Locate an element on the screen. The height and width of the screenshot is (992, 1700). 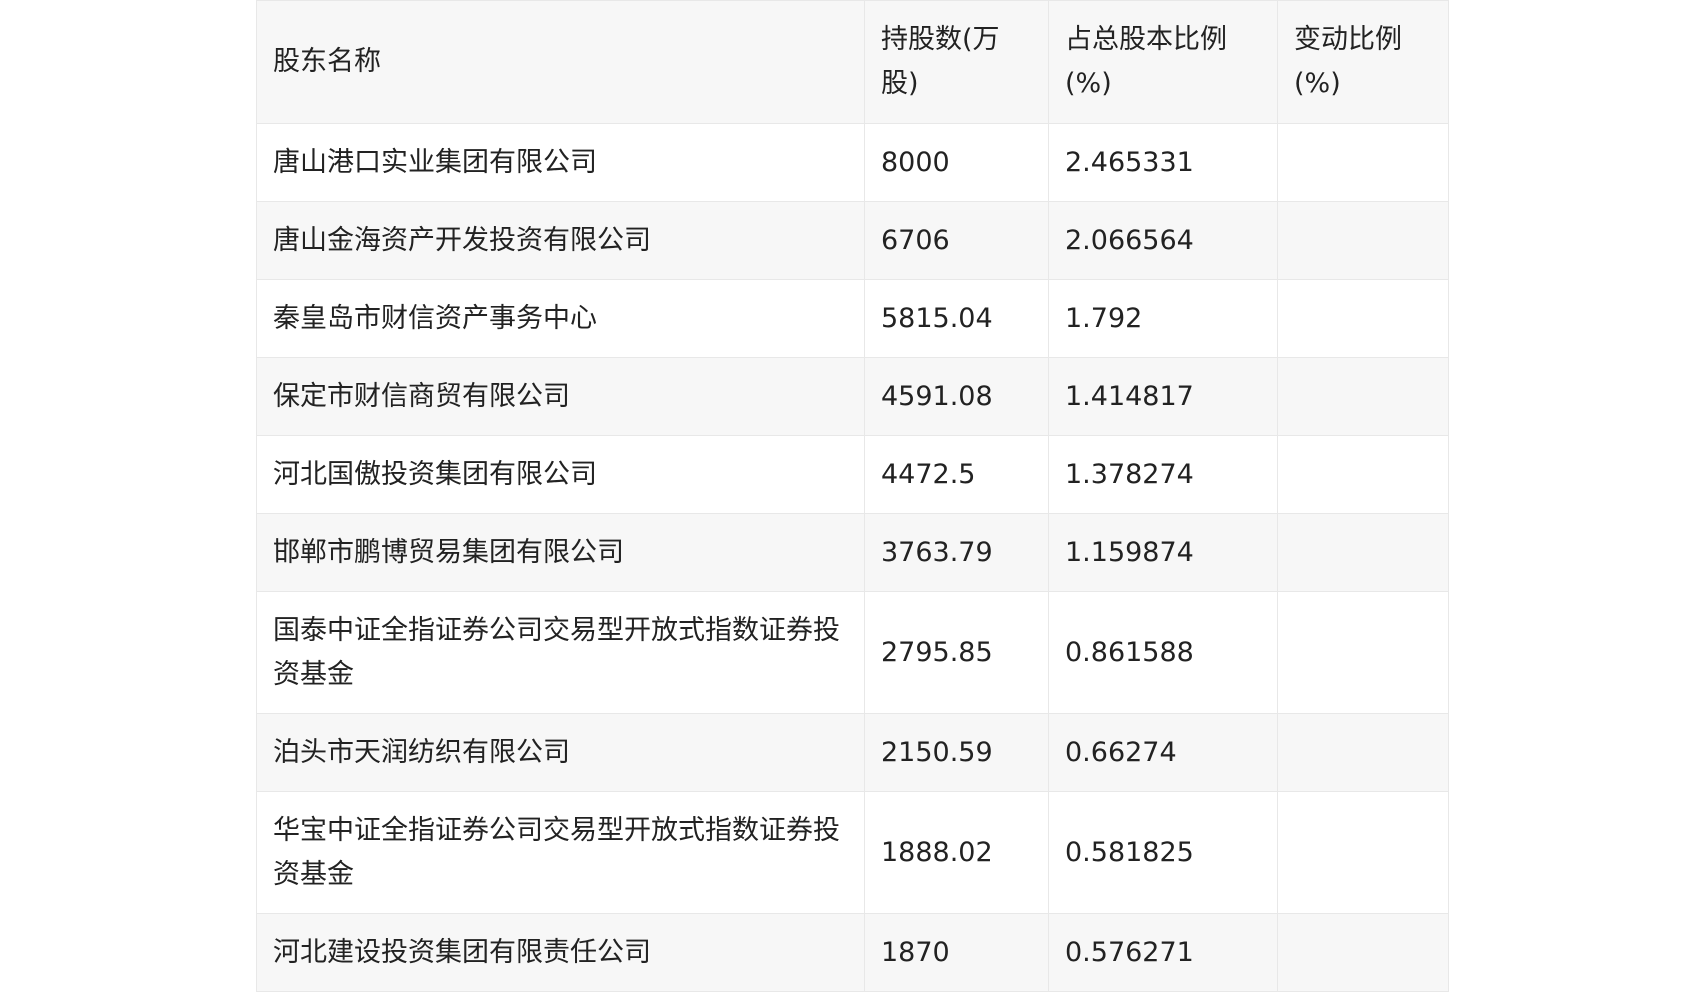
table-row: 秦皇岛市财信资产事务中心 5815.04 1.792 is located at coordinates (852, 318).